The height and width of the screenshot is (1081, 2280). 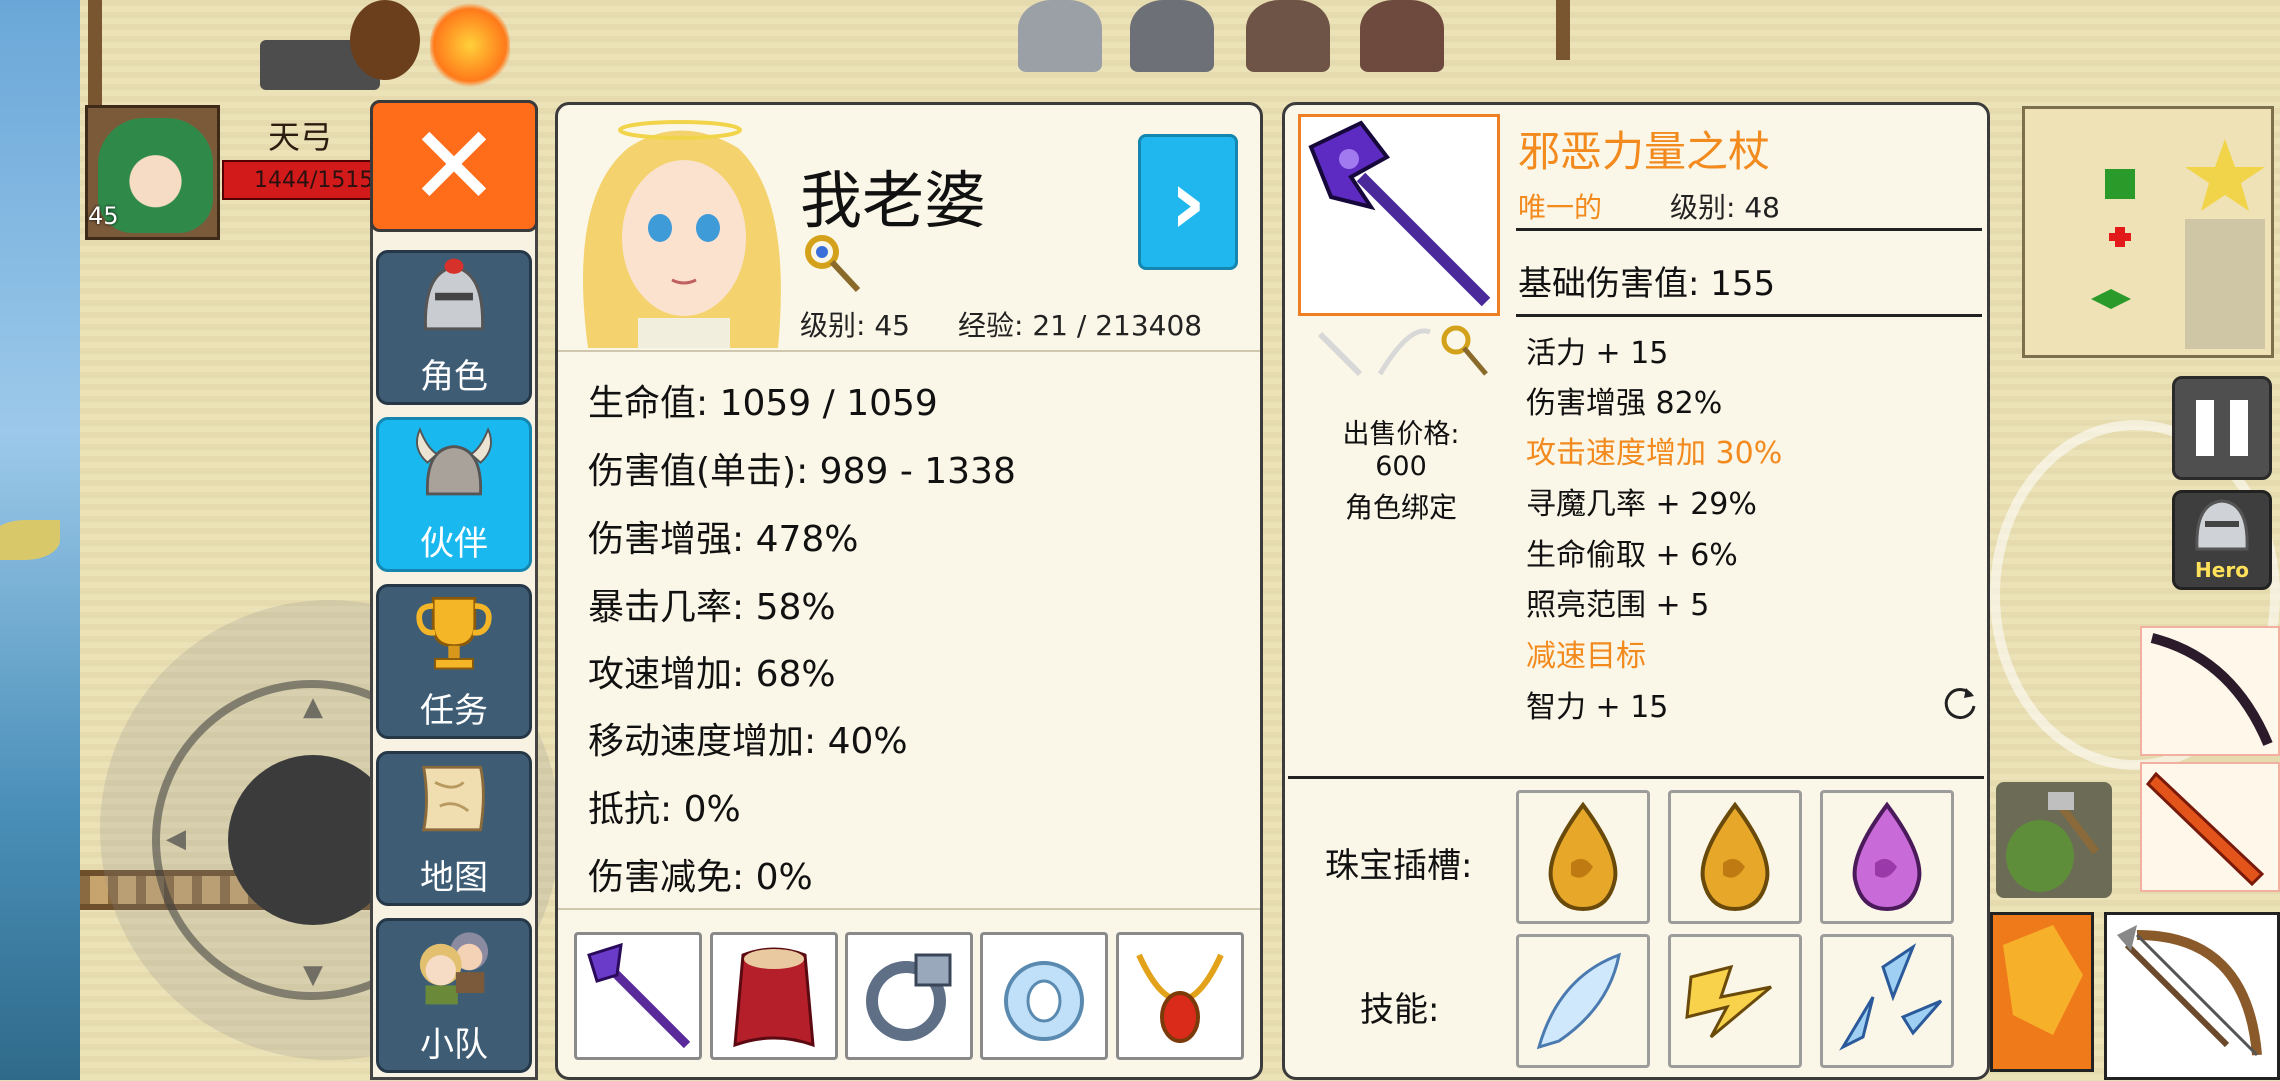 I want to click on cloak-icon, so click(x=774, y=997).